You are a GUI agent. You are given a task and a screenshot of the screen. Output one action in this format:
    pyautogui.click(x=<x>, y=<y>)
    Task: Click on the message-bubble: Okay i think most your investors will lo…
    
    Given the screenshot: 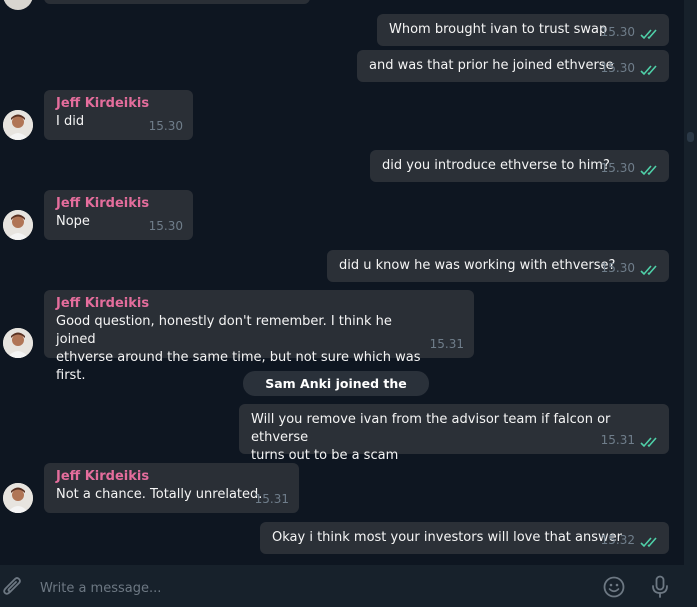 What is the action you would take?
    pyautogui.click(x=464, y=538)
    